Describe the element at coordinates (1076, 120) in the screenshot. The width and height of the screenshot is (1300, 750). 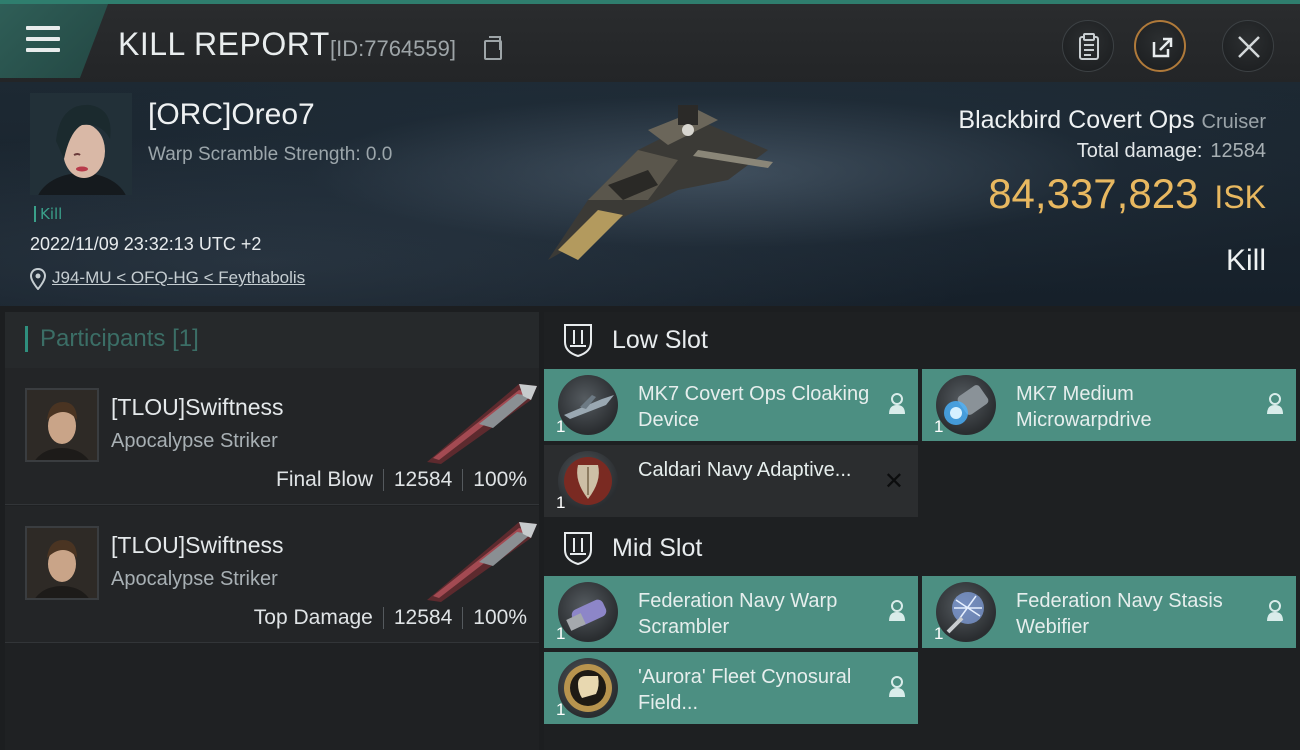
I see `ship-name: Blackbird Covert Ops` at that location.